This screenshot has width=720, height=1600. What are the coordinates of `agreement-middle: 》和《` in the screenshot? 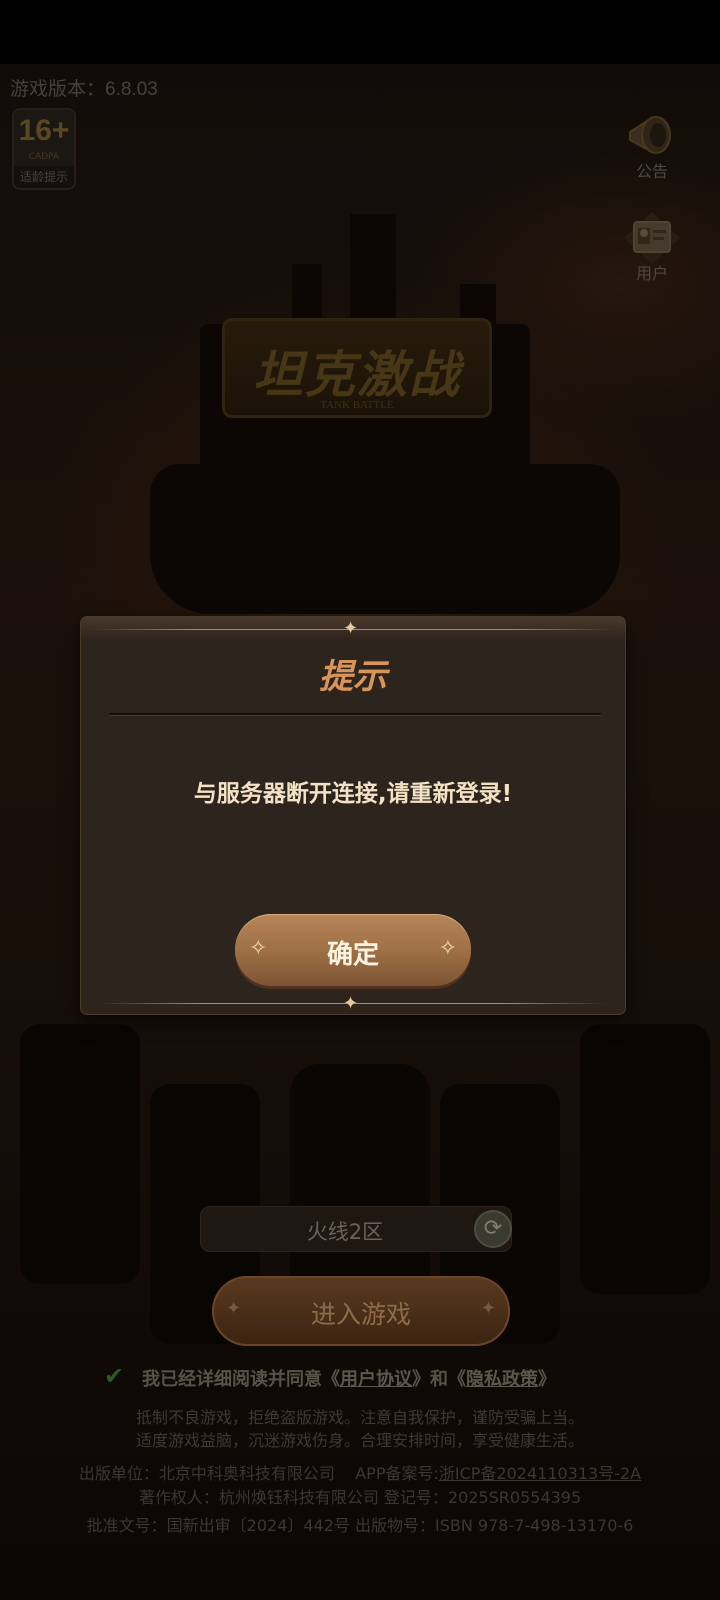 It's located at (439, 1379).